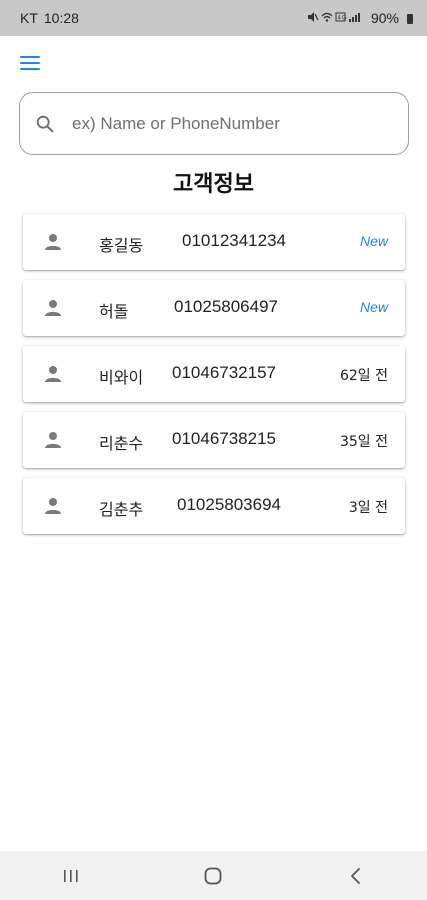 The height and width of the screenshot is (900, 427). I want to click on signal-icon, so click(354, 17).